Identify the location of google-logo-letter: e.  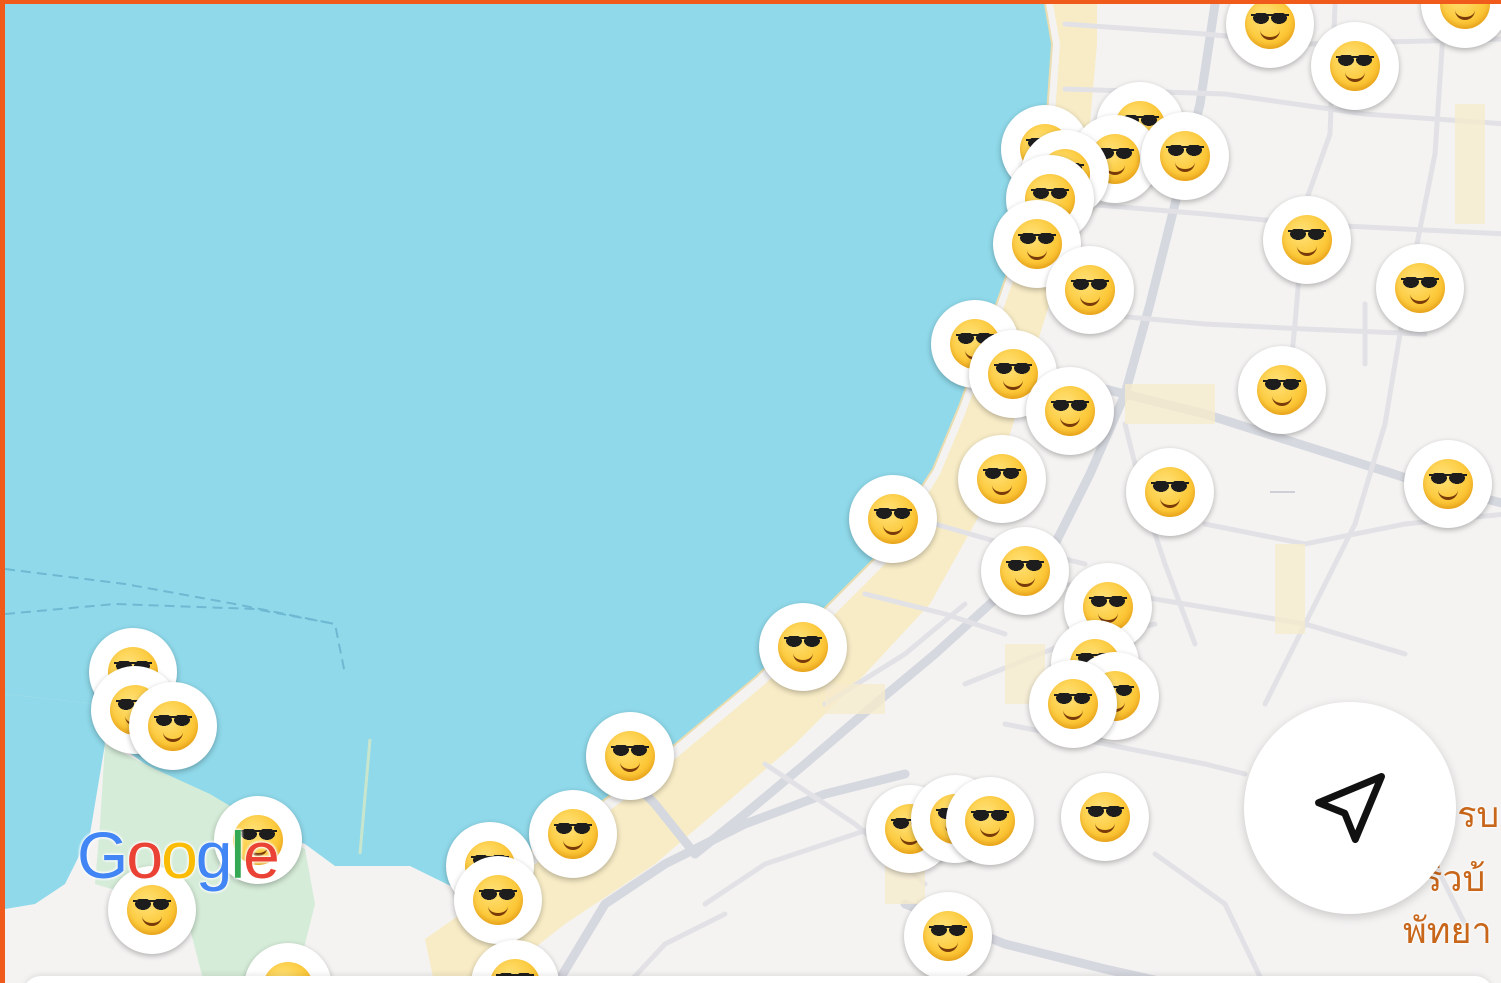
(261, 855).